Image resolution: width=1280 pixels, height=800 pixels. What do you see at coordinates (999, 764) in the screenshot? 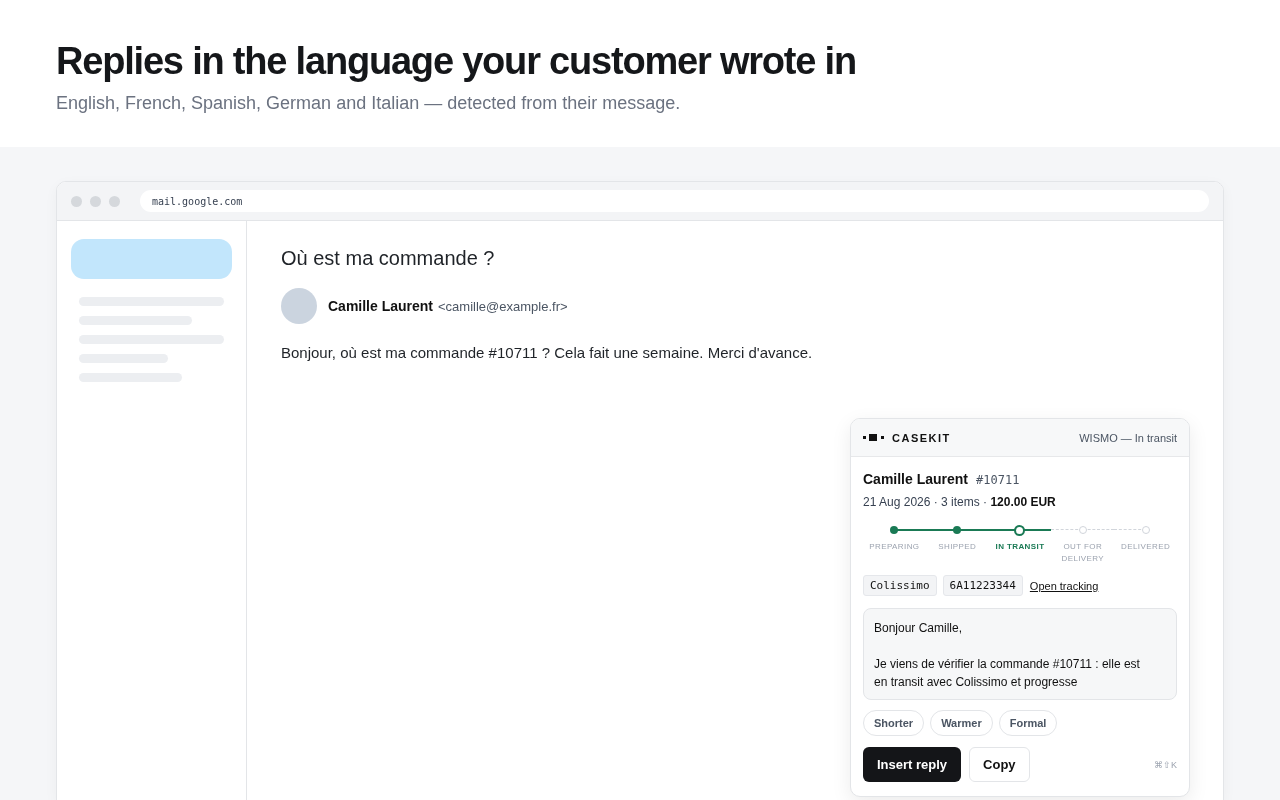
I see `copy-button: Copy` at bounding box center [999, 764].